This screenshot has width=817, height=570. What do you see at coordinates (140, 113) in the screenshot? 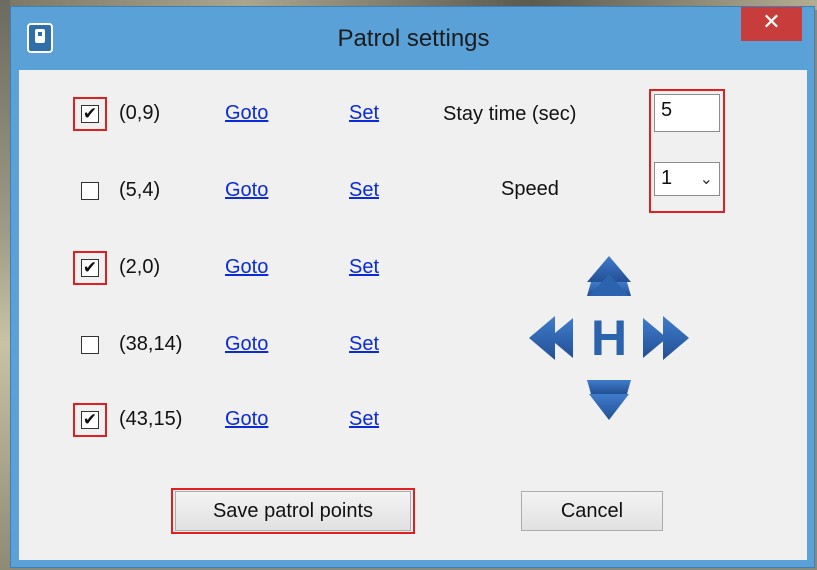
I see `patrol-point-coord: (0,9)` at bounding box center [140, 113].